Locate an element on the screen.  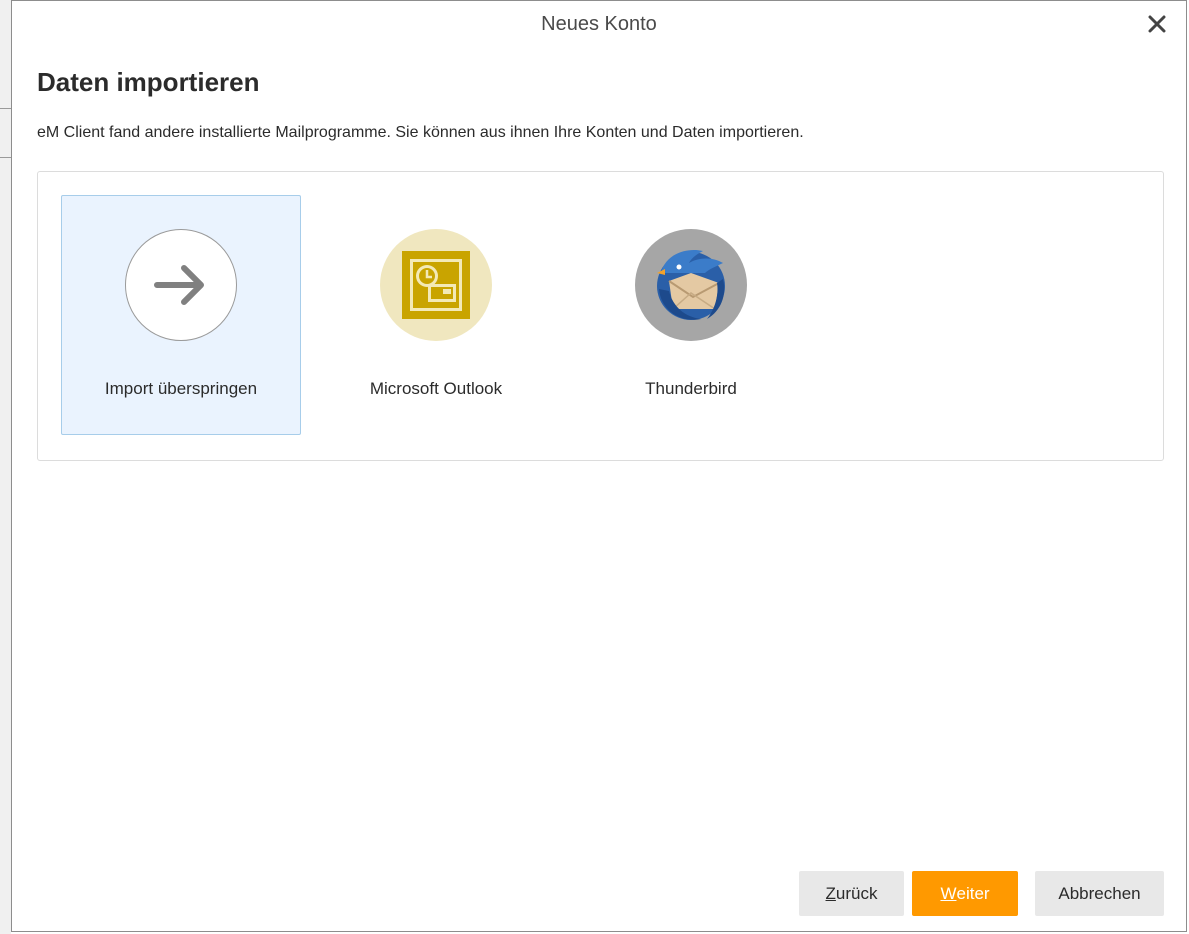
option-microsoft-outlook: Microsoft Outlook is located at coordinates (436, 315).